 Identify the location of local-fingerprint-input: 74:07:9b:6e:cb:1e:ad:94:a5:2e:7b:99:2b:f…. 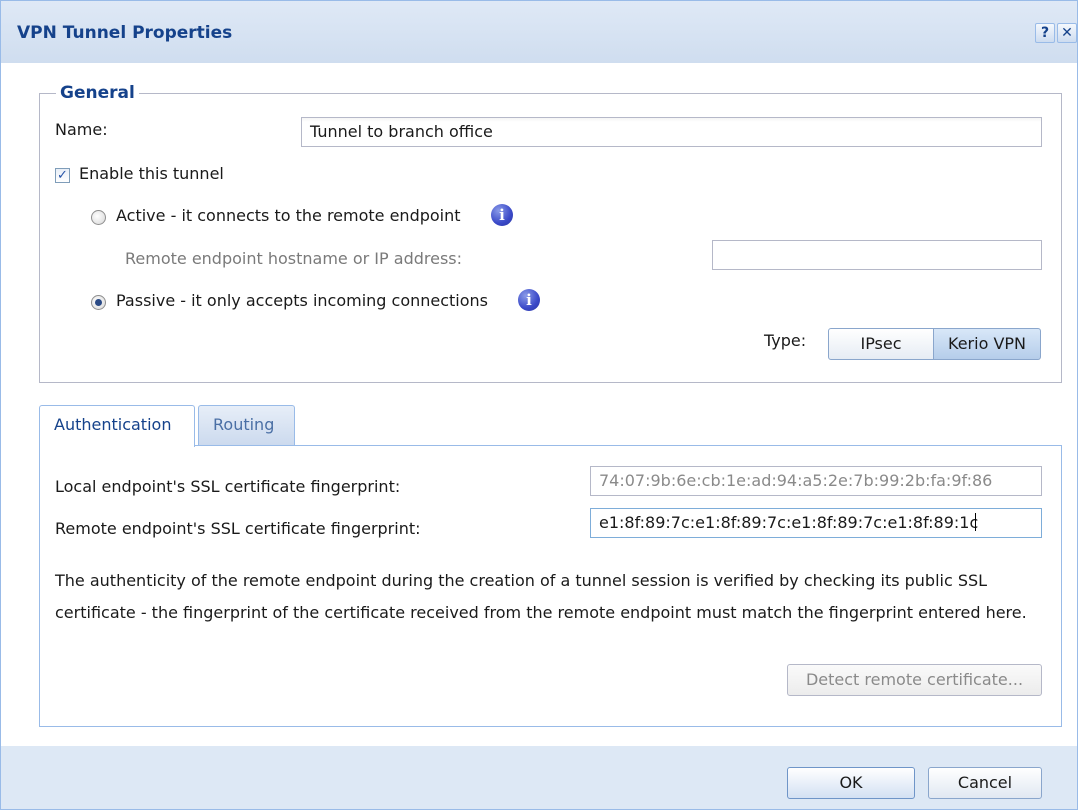
(816, 481).